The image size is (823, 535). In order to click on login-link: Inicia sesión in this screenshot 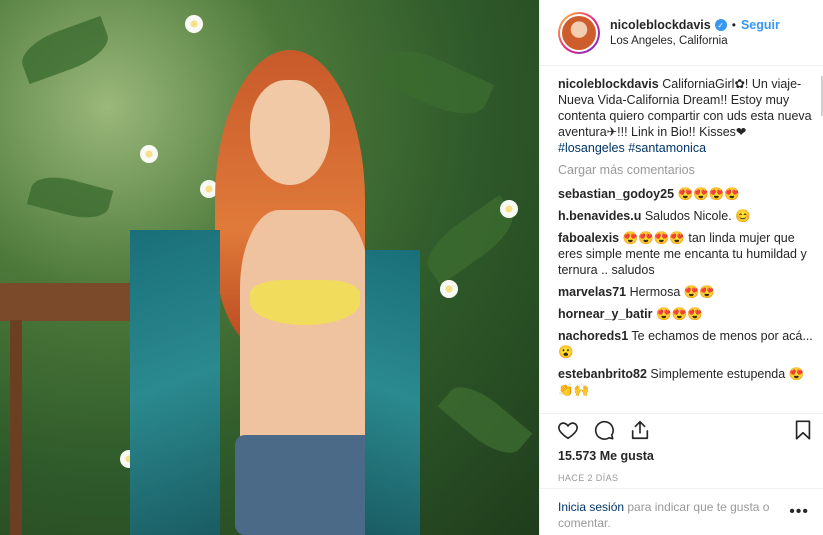, I will do `click(591, 507)`.